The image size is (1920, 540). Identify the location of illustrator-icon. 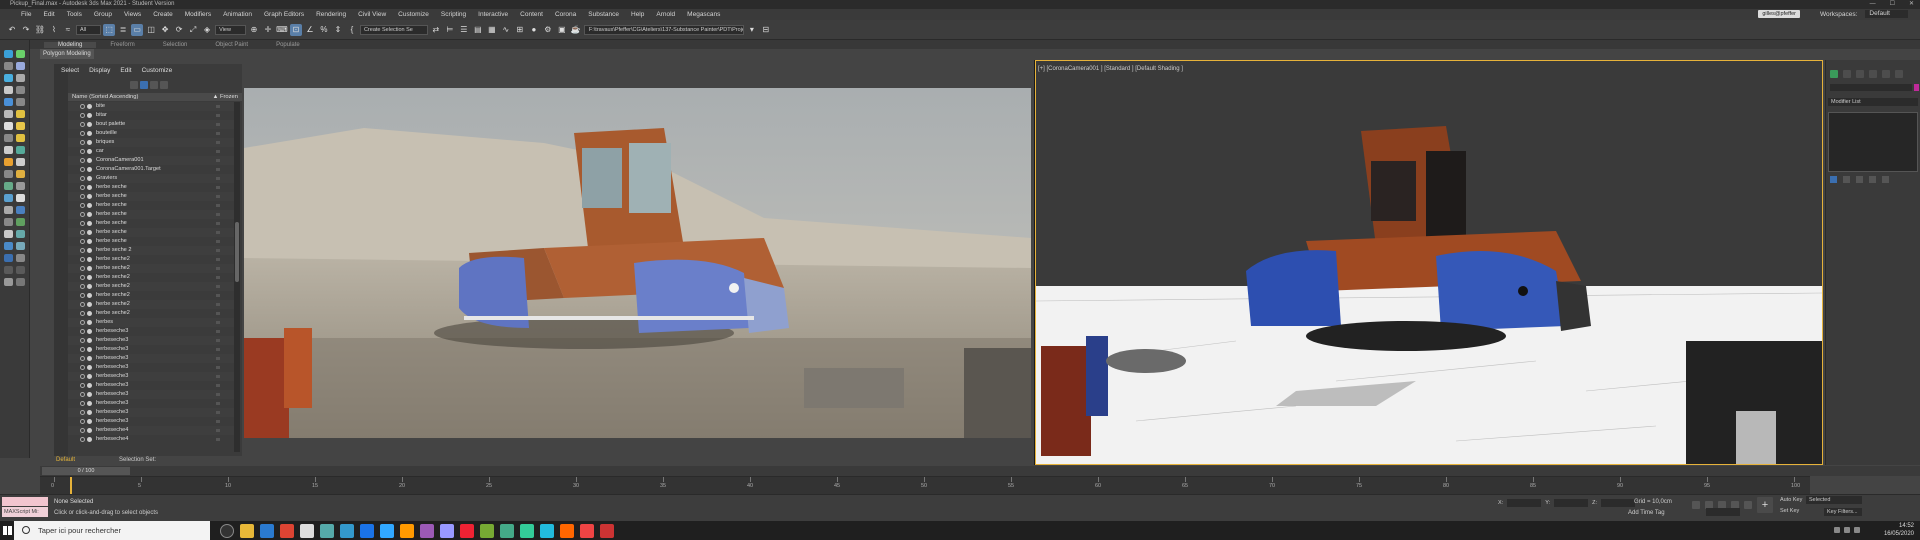
(407, 530).